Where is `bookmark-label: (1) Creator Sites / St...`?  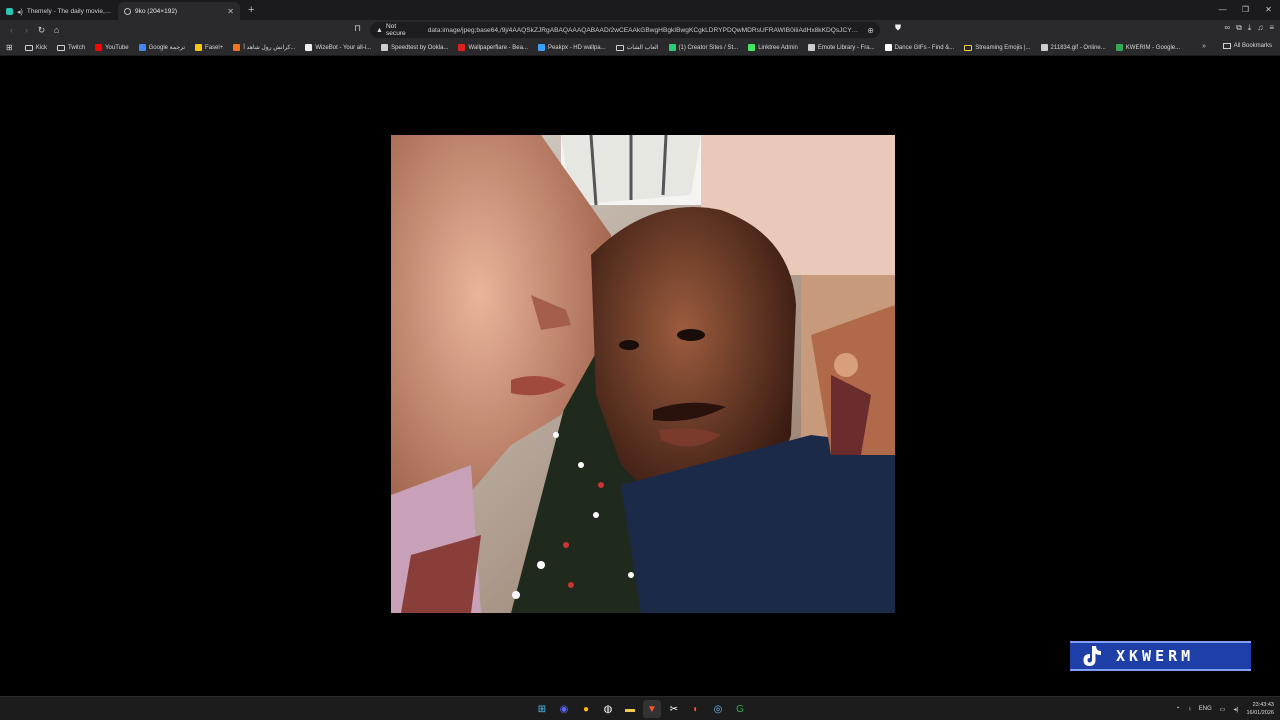
bookmark-label: (1) Creator Sites / St... is located at coordinates (708, 47).